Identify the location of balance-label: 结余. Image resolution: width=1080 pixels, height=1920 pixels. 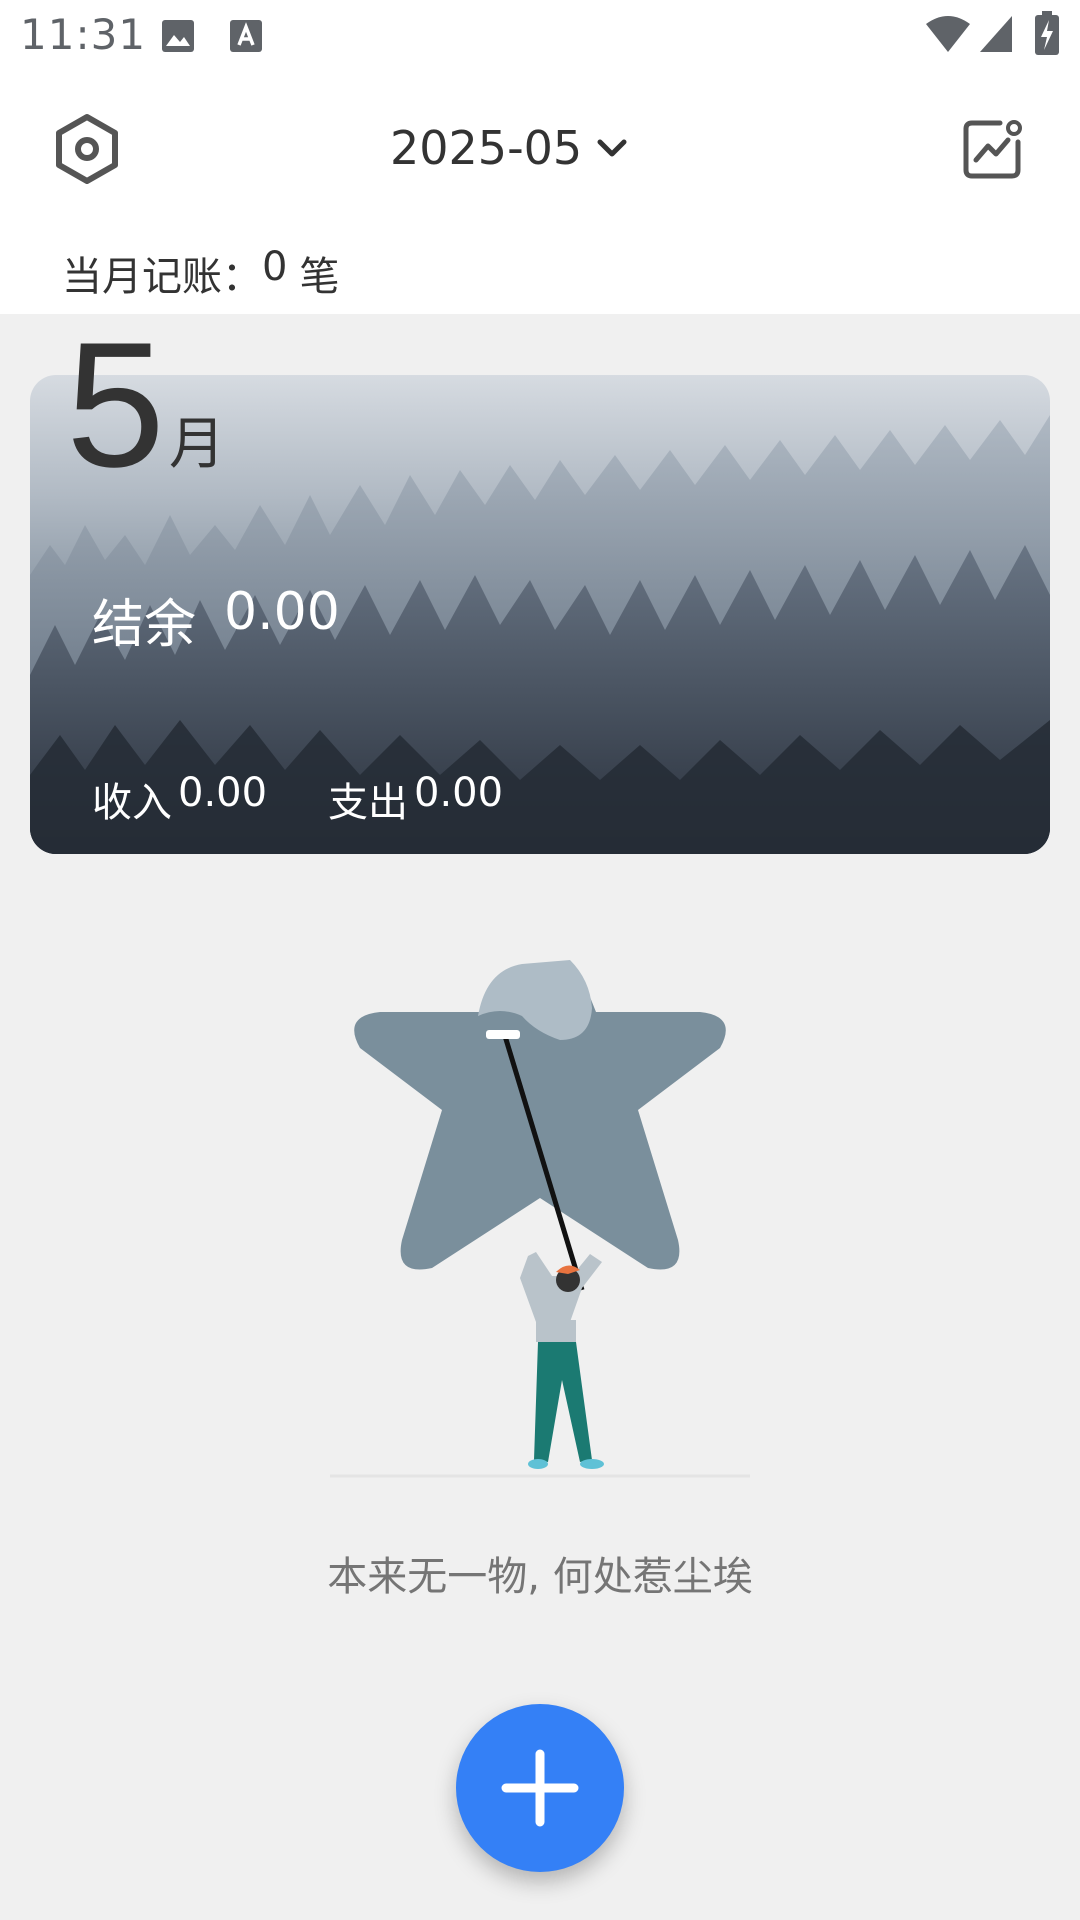
(144, 625).